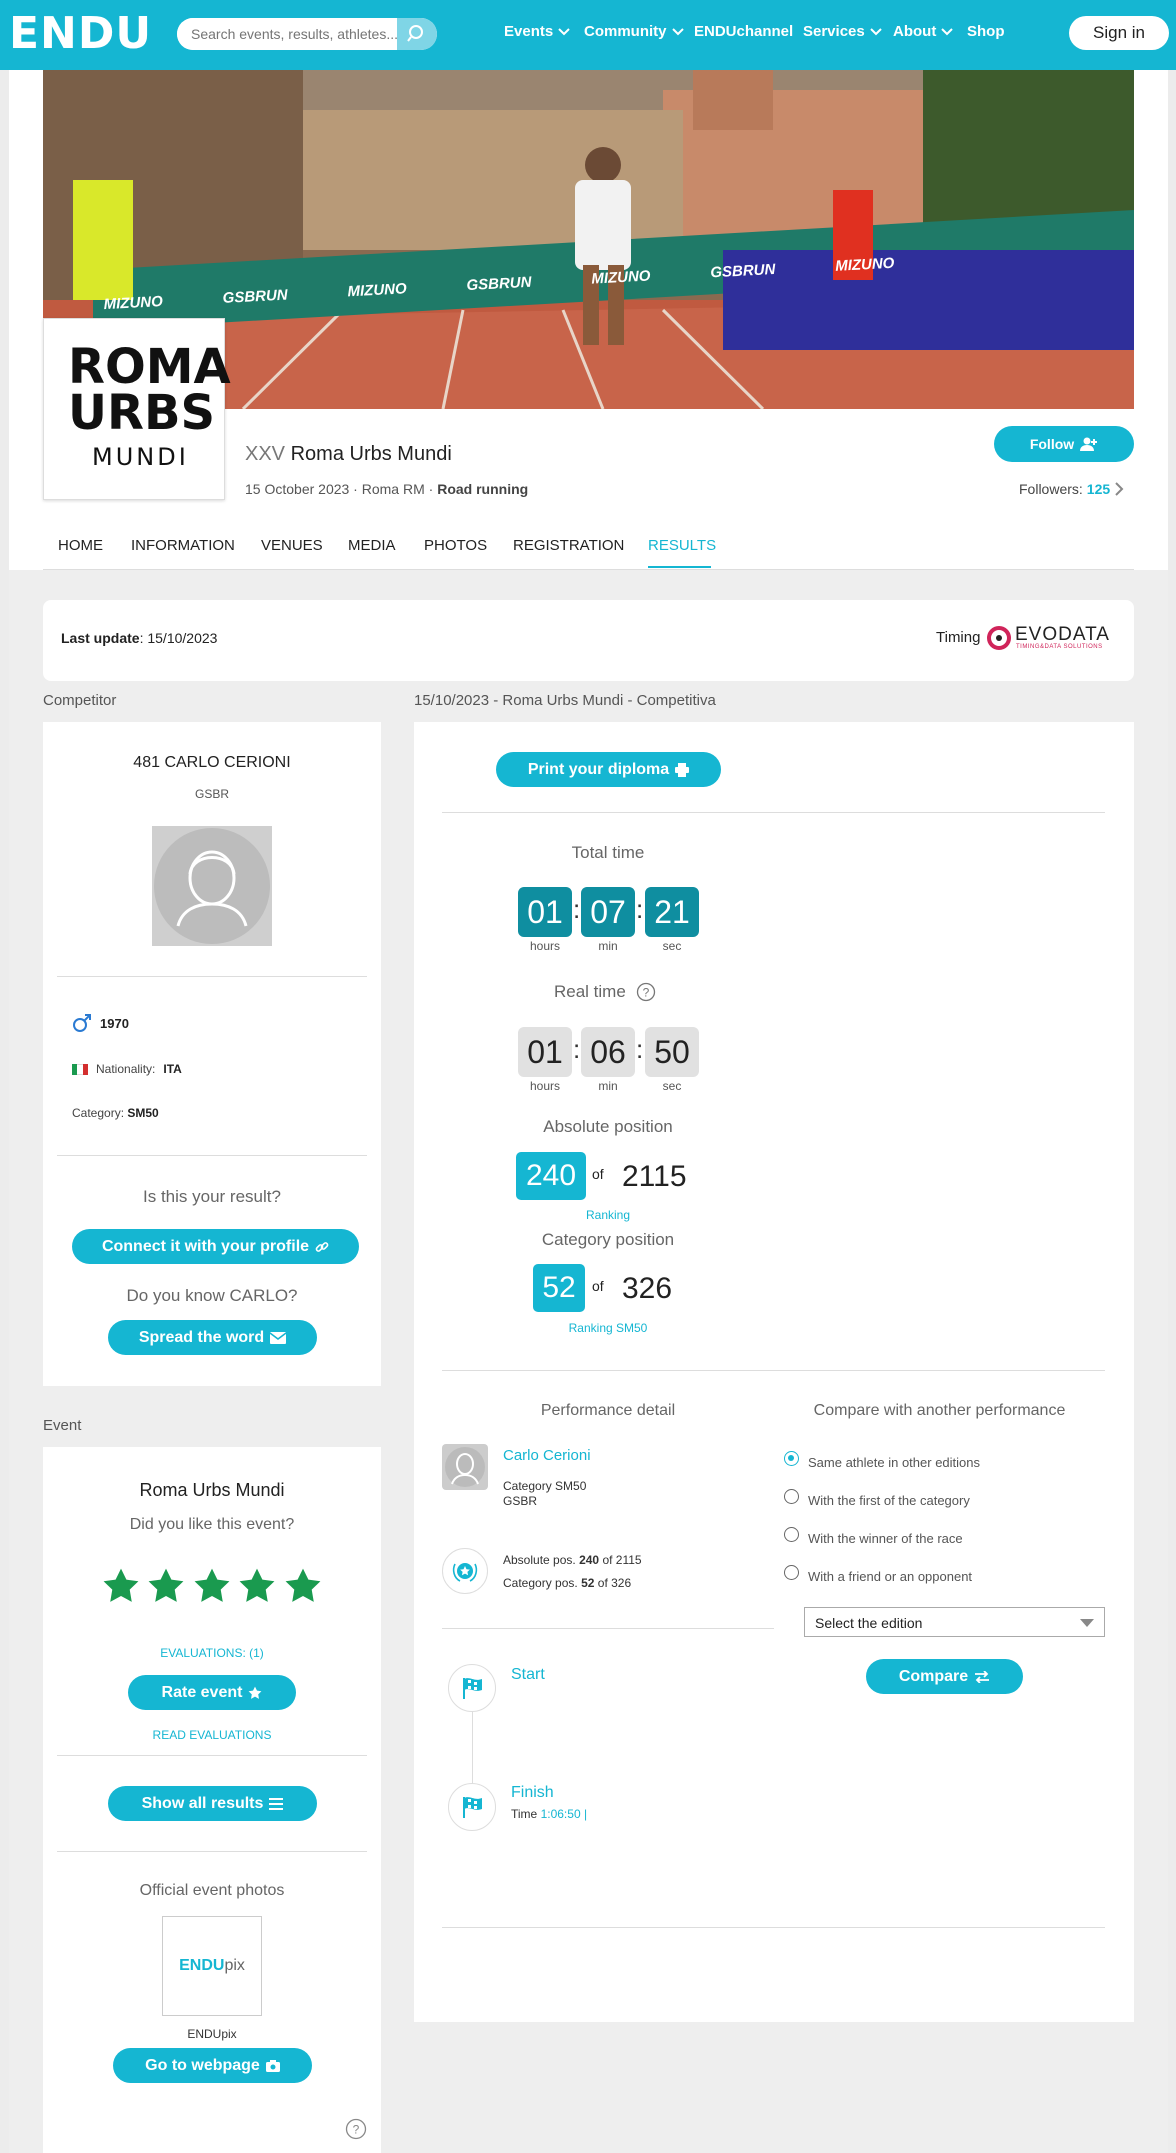 Image resolution: width=1176 pixels, height=2153 pixels. I want to click on nav-events-label: Events, so click(529, 31).